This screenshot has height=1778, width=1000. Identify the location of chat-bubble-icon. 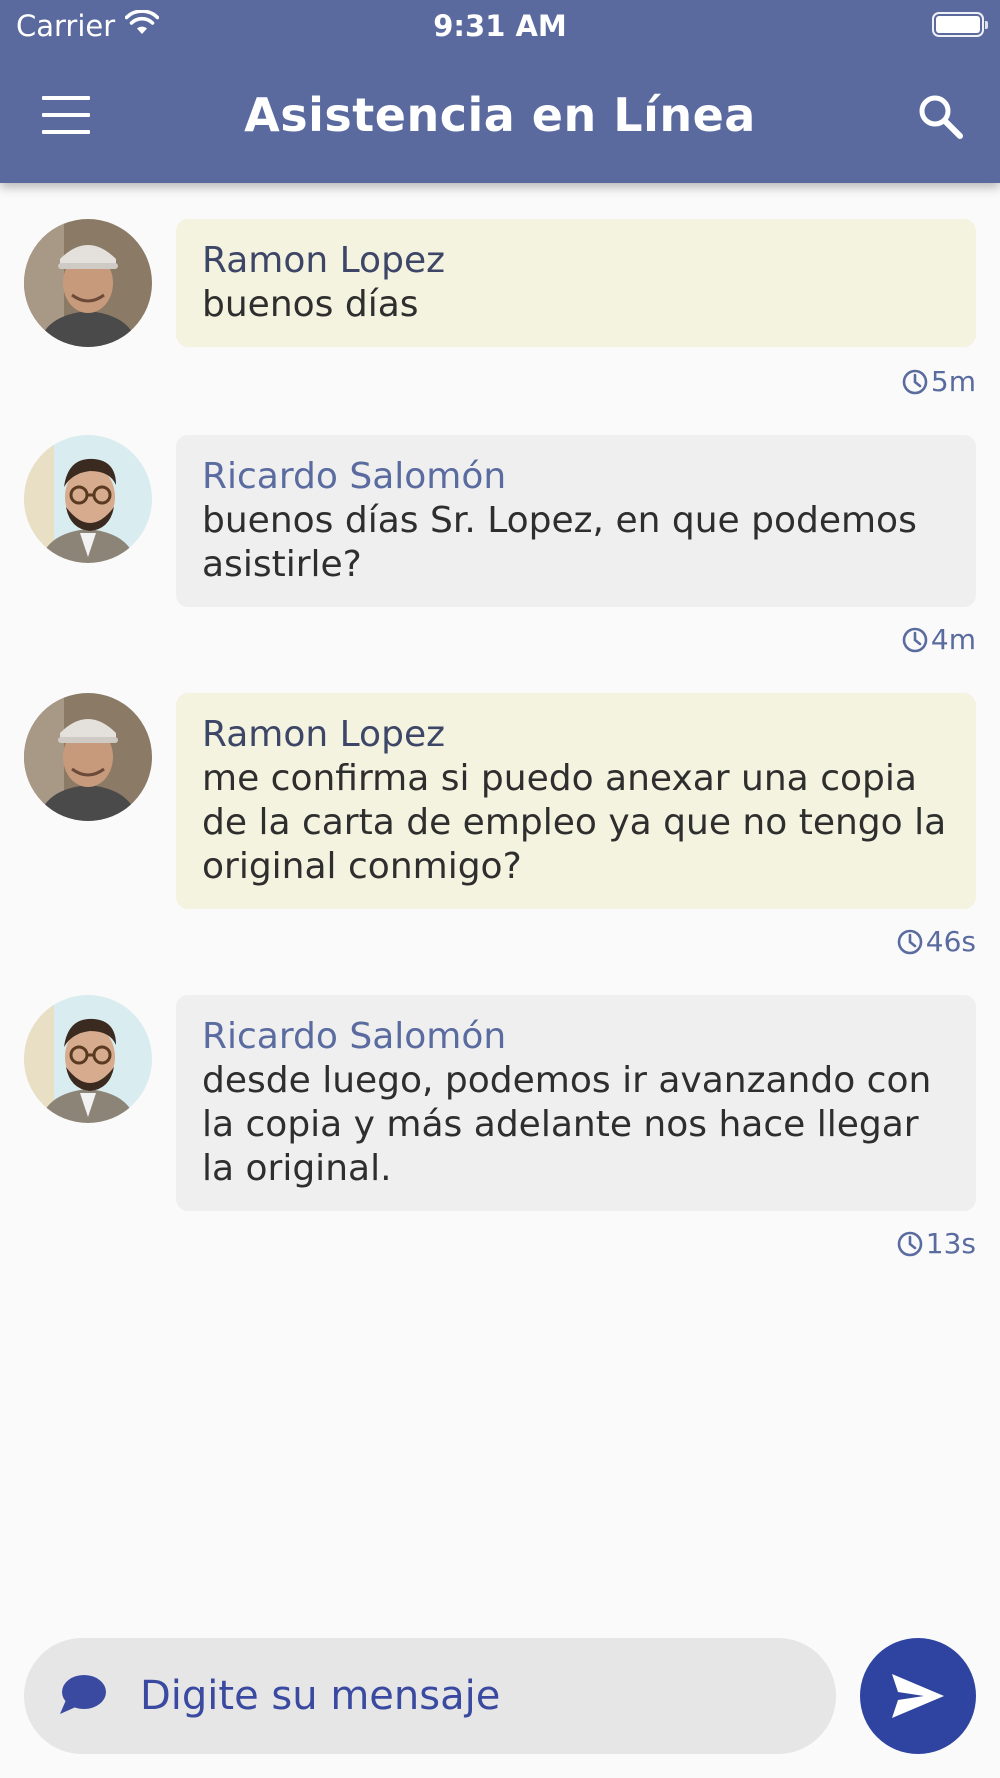
(83, 1697).